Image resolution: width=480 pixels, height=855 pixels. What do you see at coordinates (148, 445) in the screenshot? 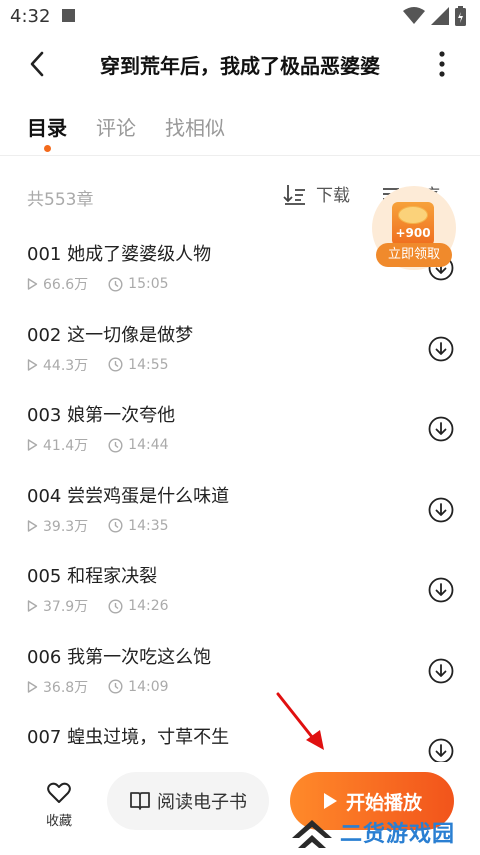
I see `duration-value: 14:44` at bounding box center [148, 445].